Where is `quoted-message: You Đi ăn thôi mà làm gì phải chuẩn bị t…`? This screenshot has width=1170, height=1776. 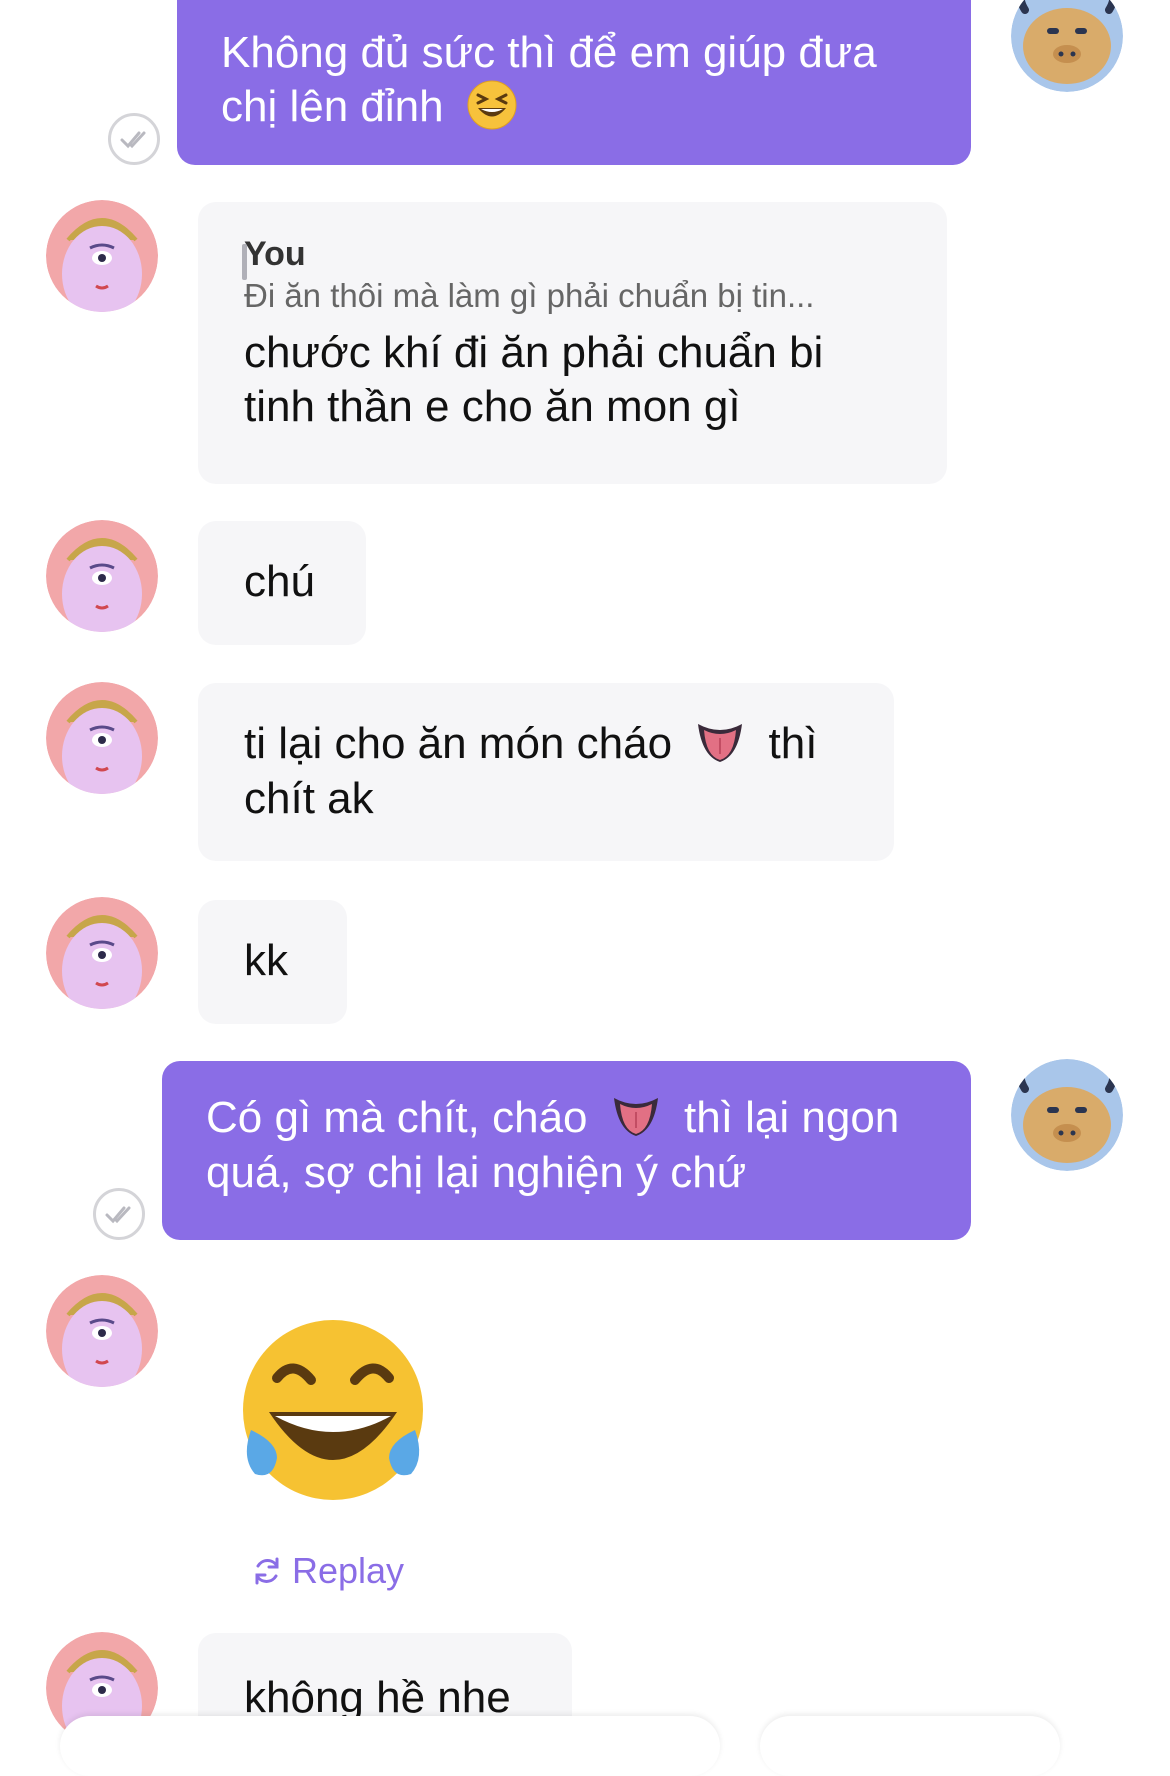 quoted-message: You Đi ăn thôi mà làm gì phải chuẩn bị t… is located at coordinates (572, 276).